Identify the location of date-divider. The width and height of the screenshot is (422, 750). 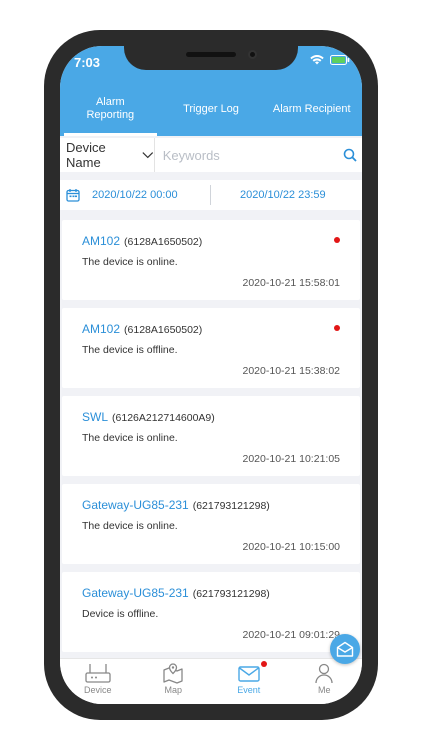
(210, 195).